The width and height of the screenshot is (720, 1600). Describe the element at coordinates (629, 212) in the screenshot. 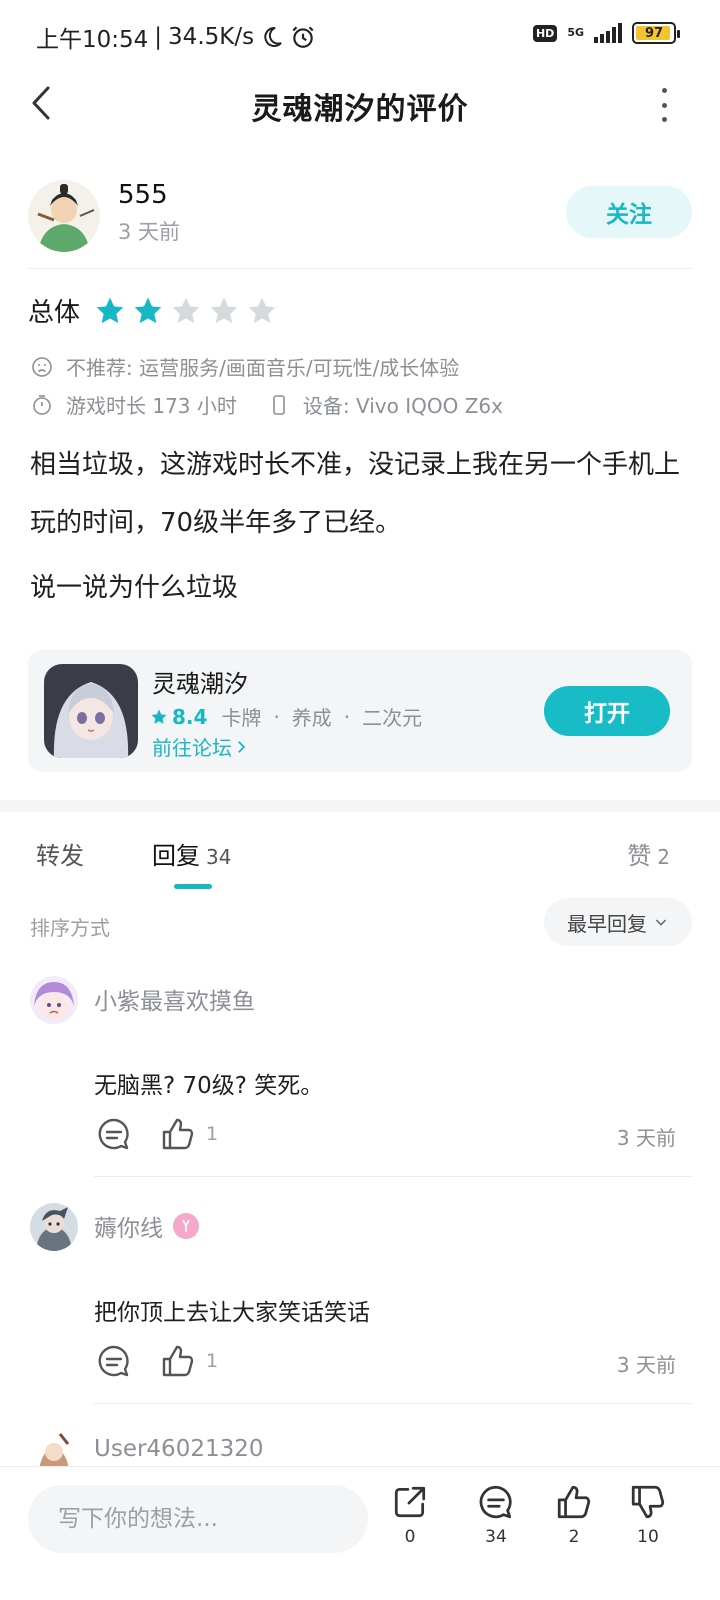

I see `follow-button: 关注` at that location.